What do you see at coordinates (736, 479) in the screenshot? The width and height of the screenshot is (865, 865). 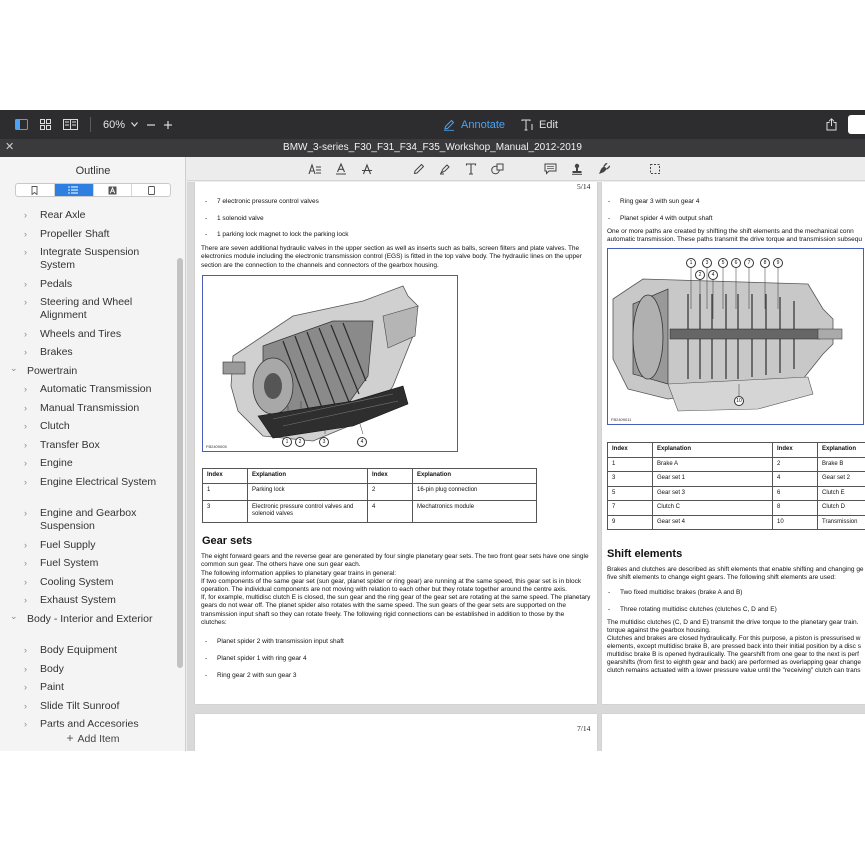 I see `table-row: 3 Gear set 1 4 Gear set 2` at bounding box center [736, 479].